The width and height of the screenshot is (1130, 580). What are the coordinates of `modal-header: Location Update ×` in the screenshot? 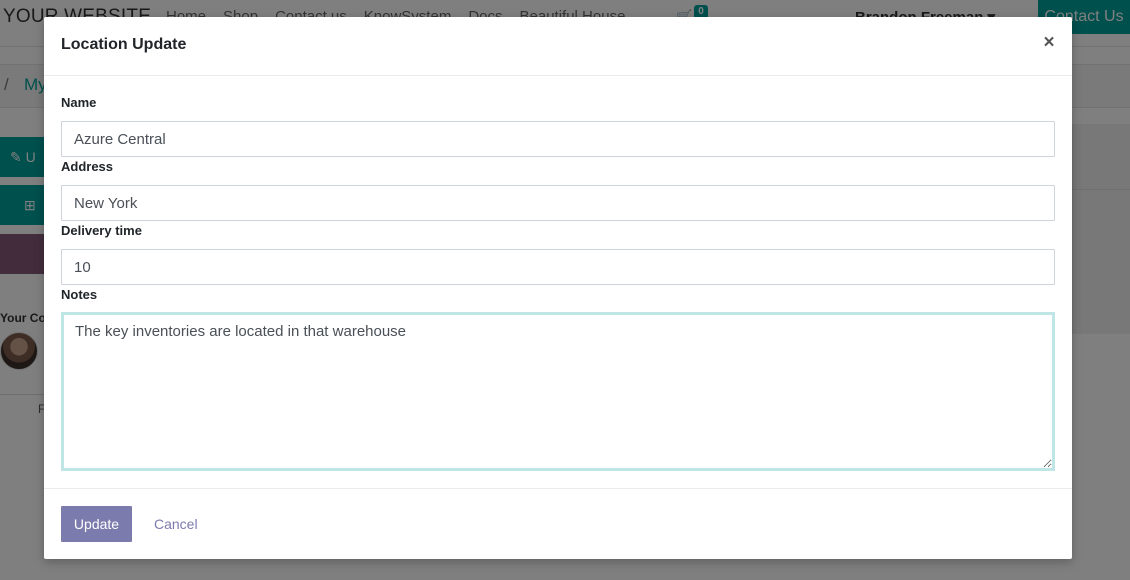 It's located at (558, 46).